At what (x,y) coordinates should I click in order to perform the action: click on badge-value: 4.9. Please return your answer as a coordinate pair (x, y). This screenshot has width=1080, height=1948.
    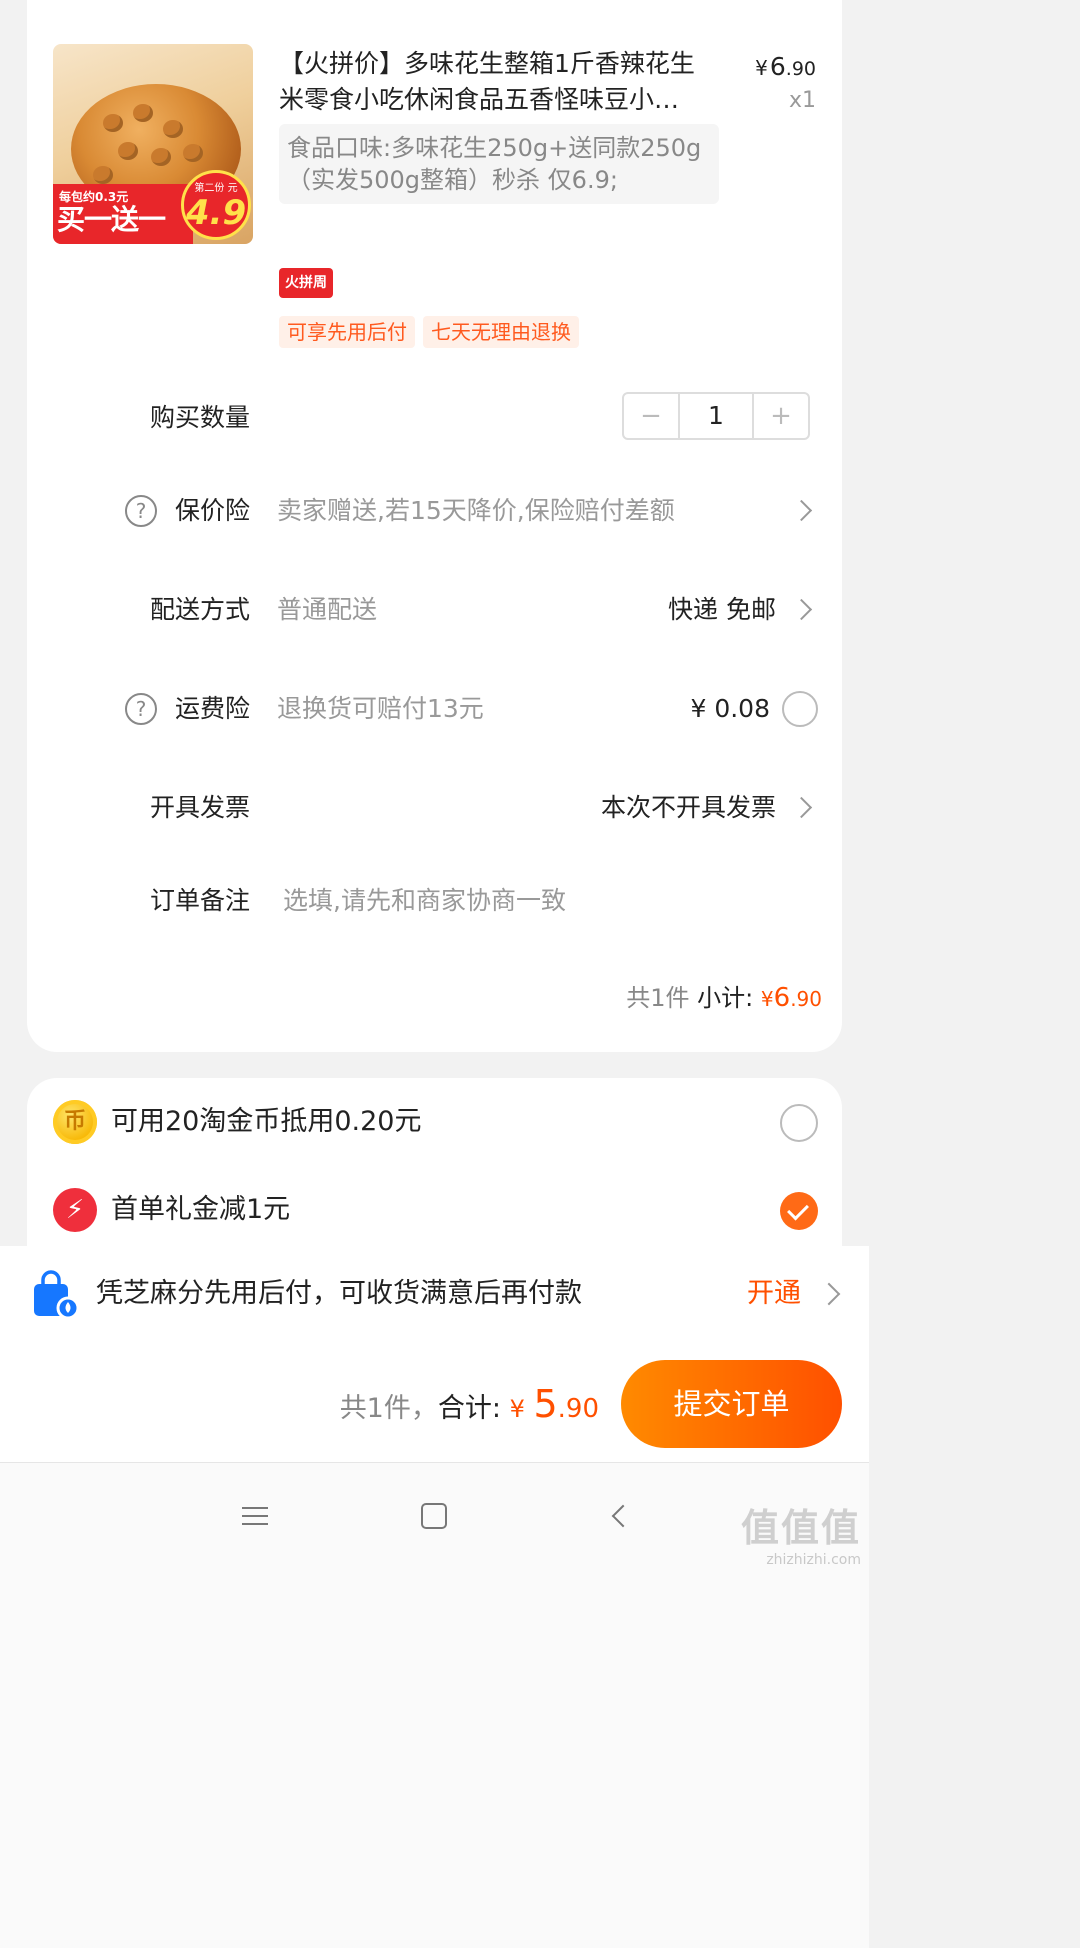
    Looking at the image, I should click on (216, 213).